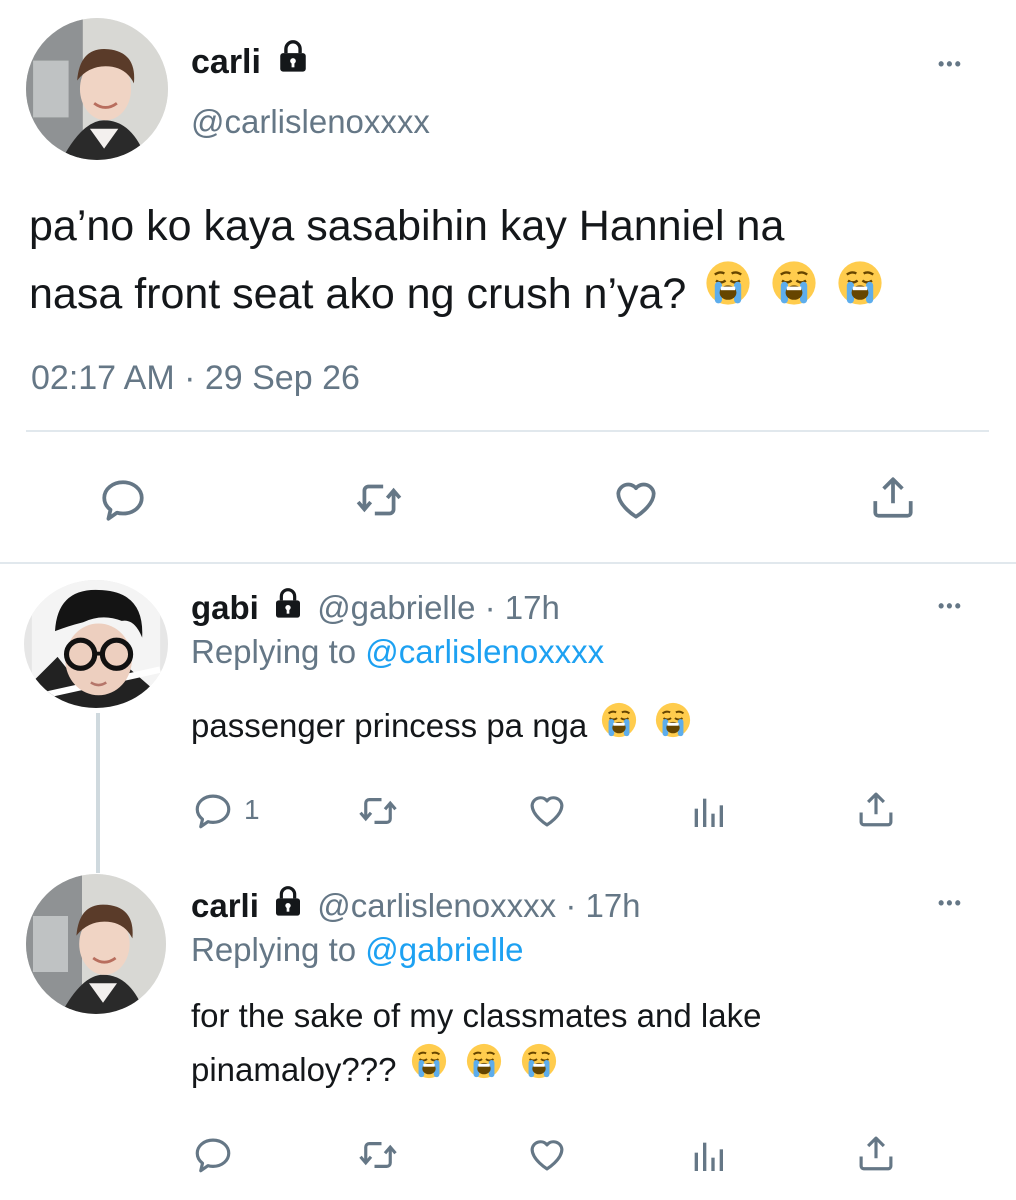 The width and height of the screenshot is (1016, 1200). I want to click on reply-handle: @gabrielle, so click(396, 607).